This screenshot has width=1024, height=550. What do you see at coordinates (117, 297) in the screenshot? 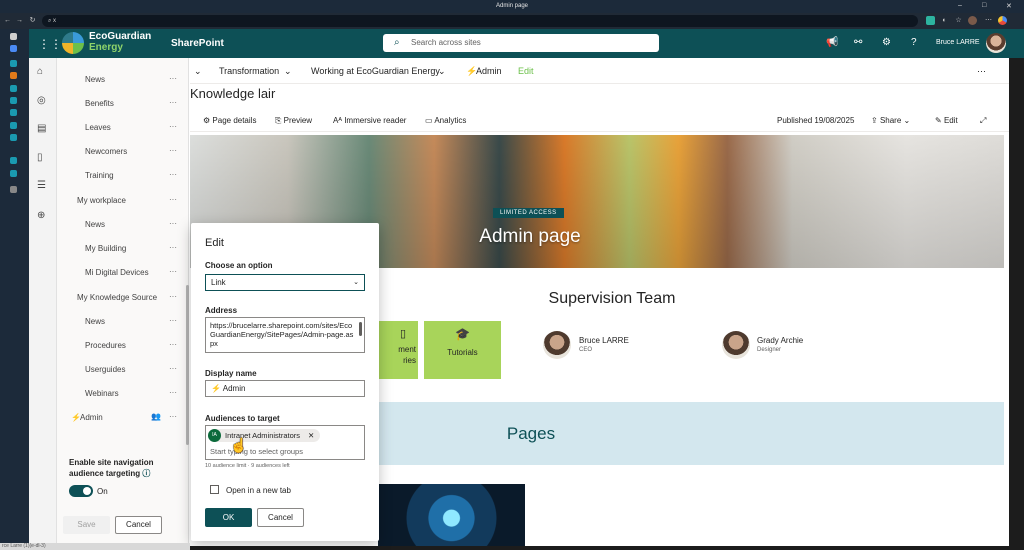
I see `nav-item: My Knowledge Source` at bounding box center [117, 297].